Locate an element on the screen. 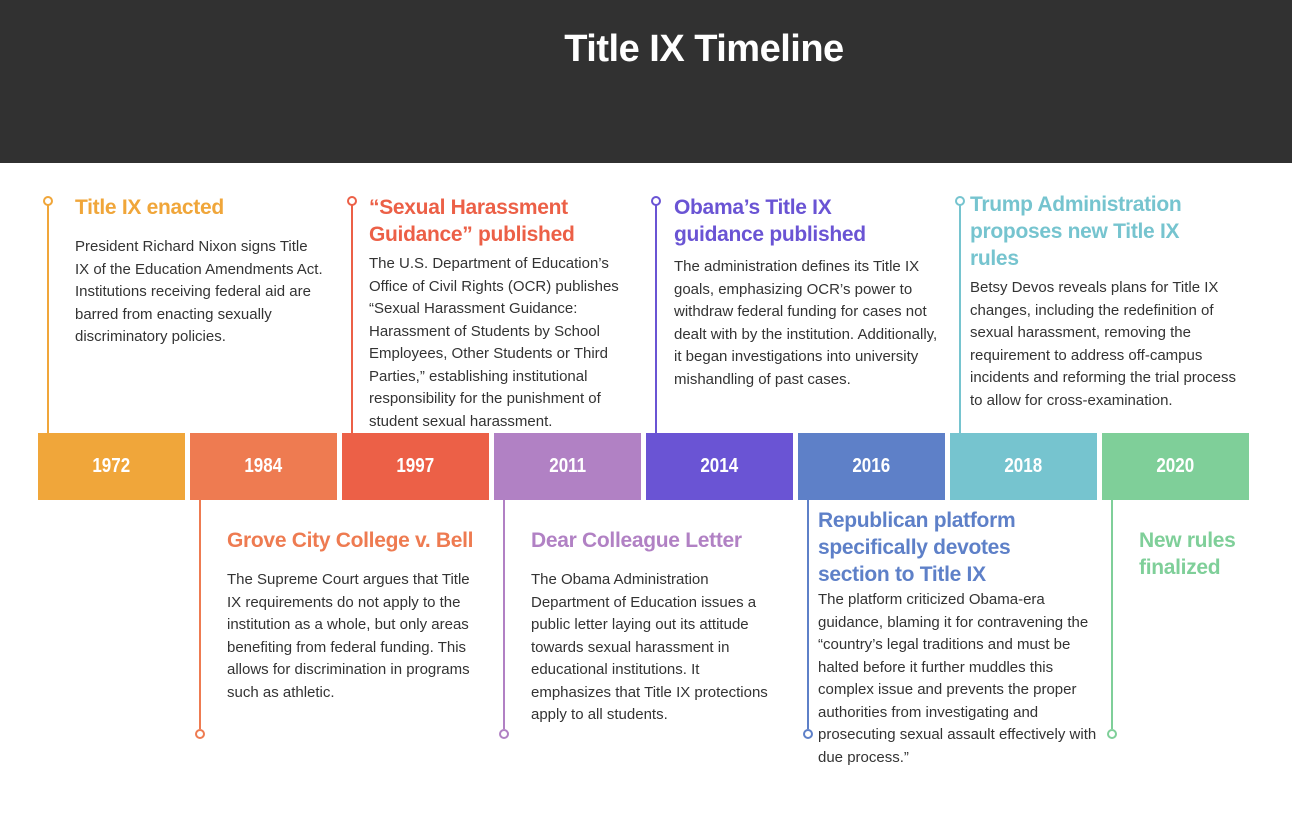 Image resolution: width=1292 pixels, height=828 pixels. year-label: 1972 is located at coordinates (111, 466).